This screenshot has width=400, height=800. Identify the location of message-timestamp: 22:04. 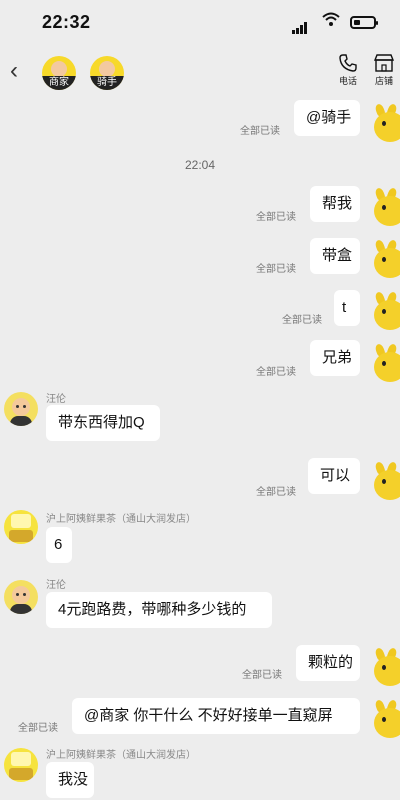
(200, 165).